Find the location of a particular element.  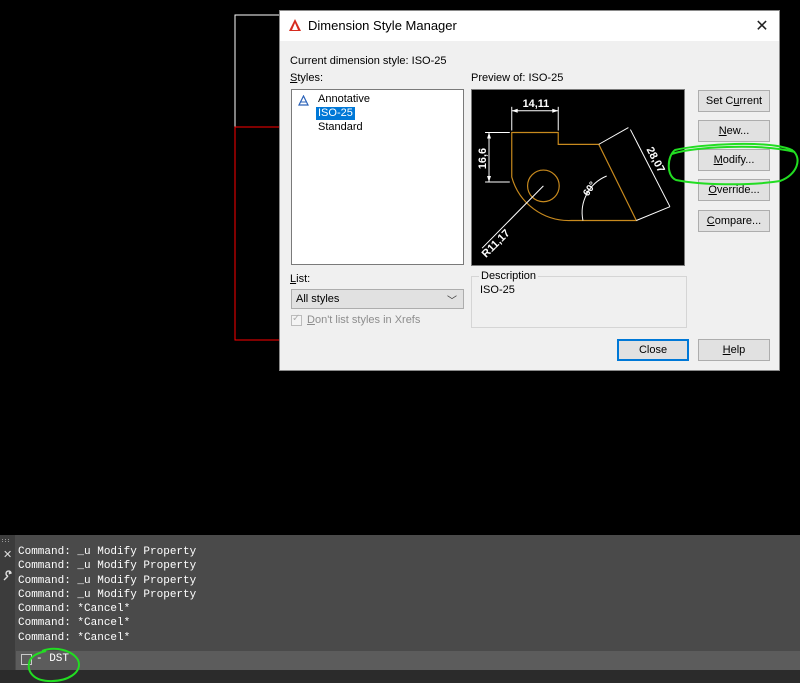

chevron-down-icon: ﹀ is located at coordinates (452, 301).